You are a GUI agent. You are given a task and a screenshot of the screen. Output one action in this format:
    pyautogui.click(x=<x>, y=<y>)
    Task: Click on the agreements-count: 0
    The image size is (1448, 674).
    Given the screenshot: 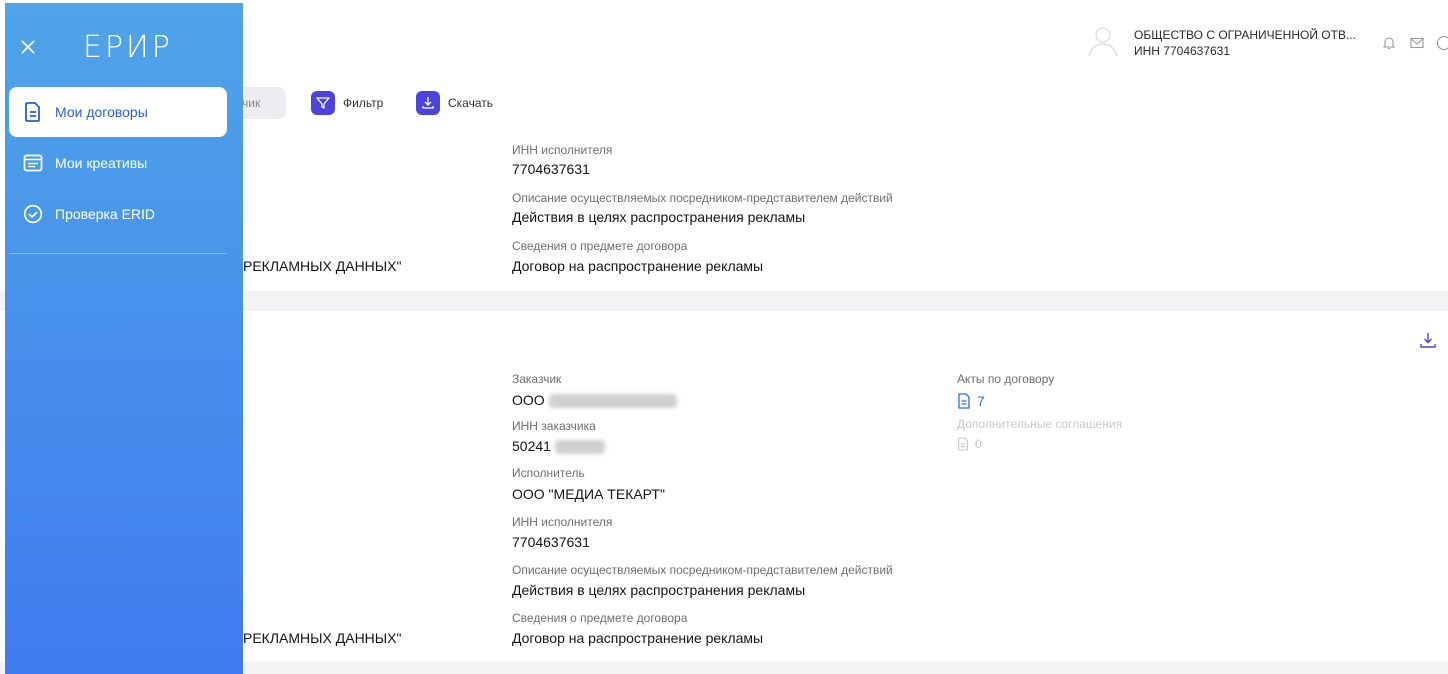 What is the action you would take?
    pyautogui.click(x=978, y=444)
    